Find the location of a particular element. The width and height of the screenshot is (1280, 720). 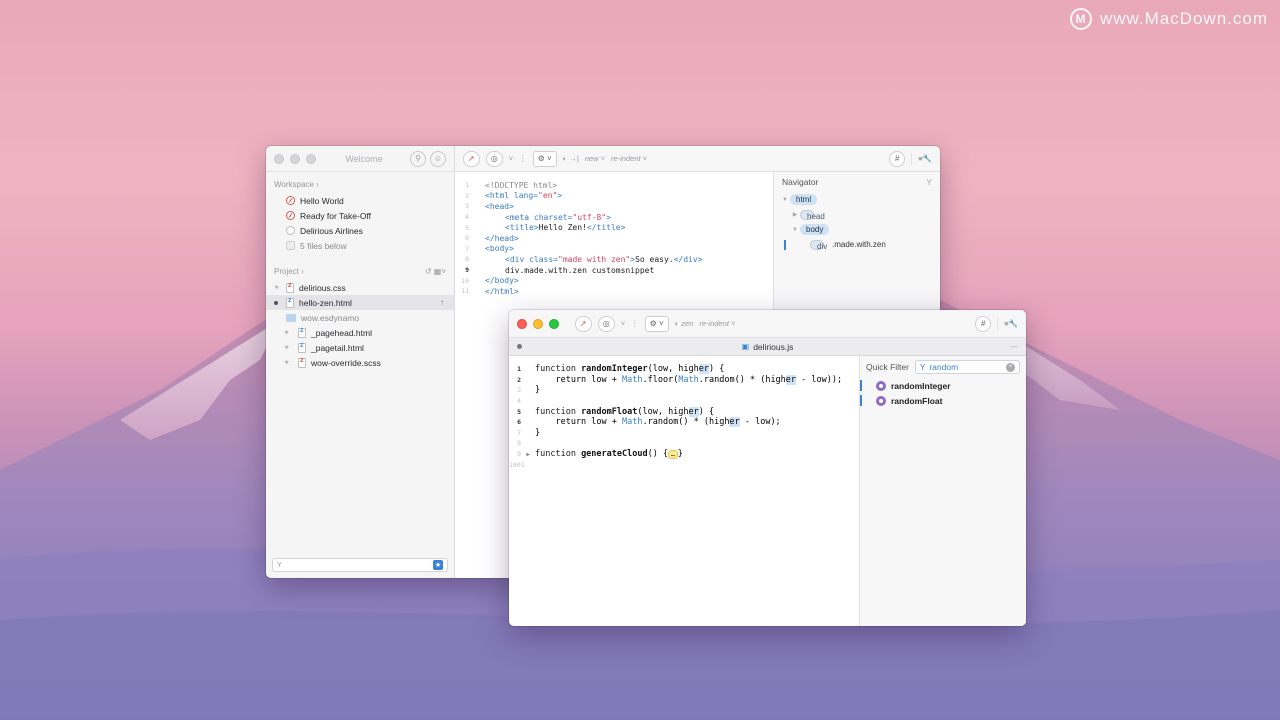

code-line: 4 <meta charset= "utf-8" > is located at coordinates (538, 217).